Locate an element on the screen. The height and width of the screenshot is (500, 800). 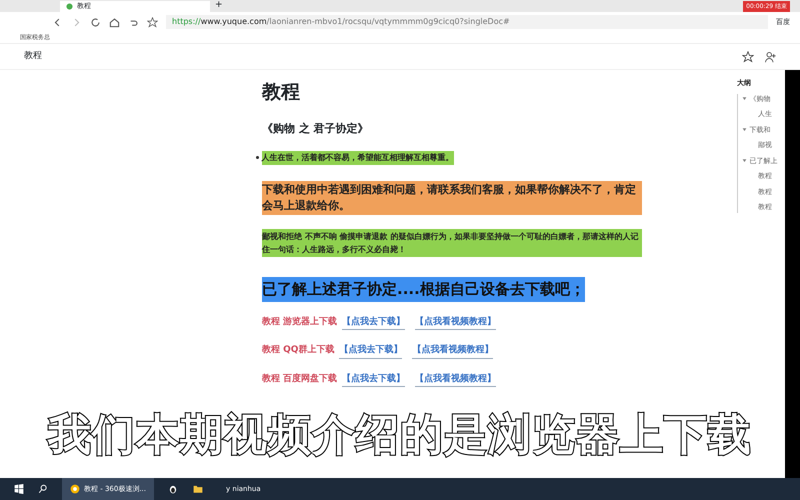
refresh-icon is located at coordinates (95, 22).